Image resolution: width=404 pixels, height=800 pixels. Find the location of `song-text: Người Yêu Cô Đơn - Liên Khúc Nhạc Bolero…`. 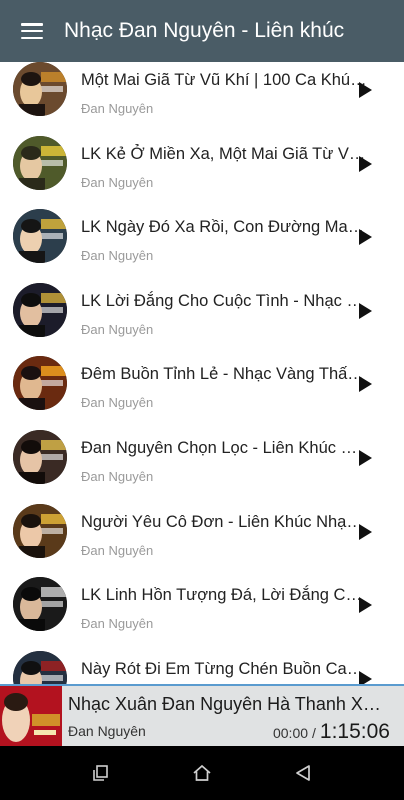

song-text: Người Yêu Cô Đơn - Liên Khúc Nhạc Bolero… is located at coordinates (224, 535).